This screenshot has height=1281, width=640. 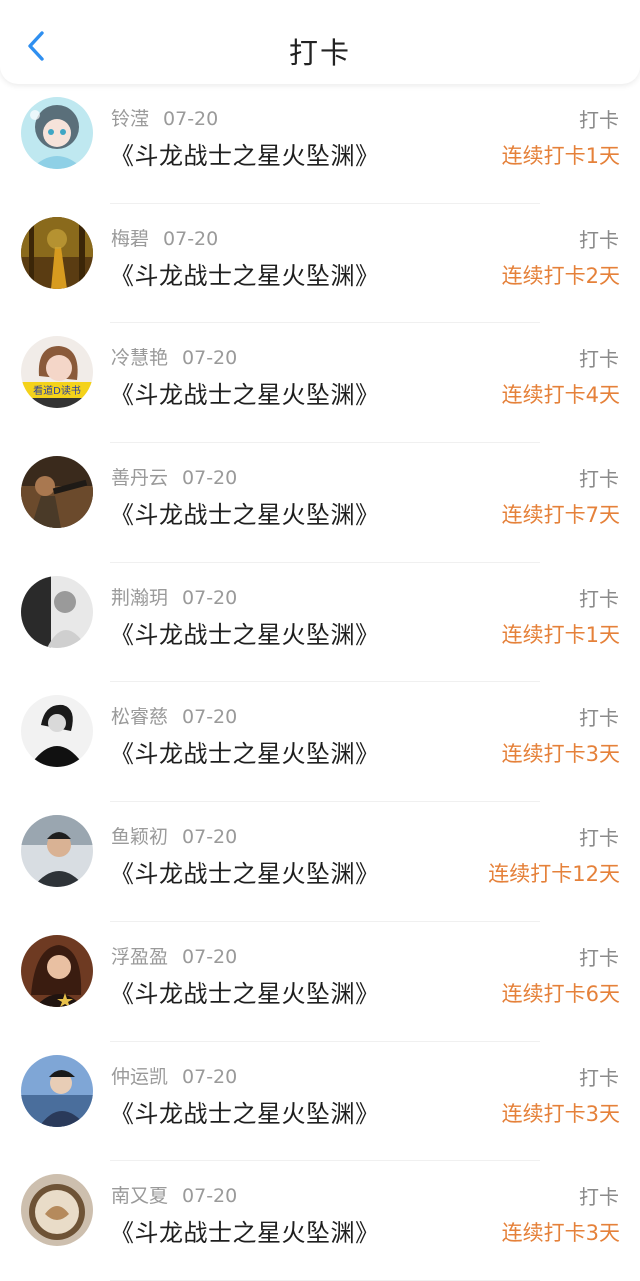 What do you see at coordinates (130, 119) in the screenshot?
I see `user-name: 铃滢` at bounding box center [130, 119].